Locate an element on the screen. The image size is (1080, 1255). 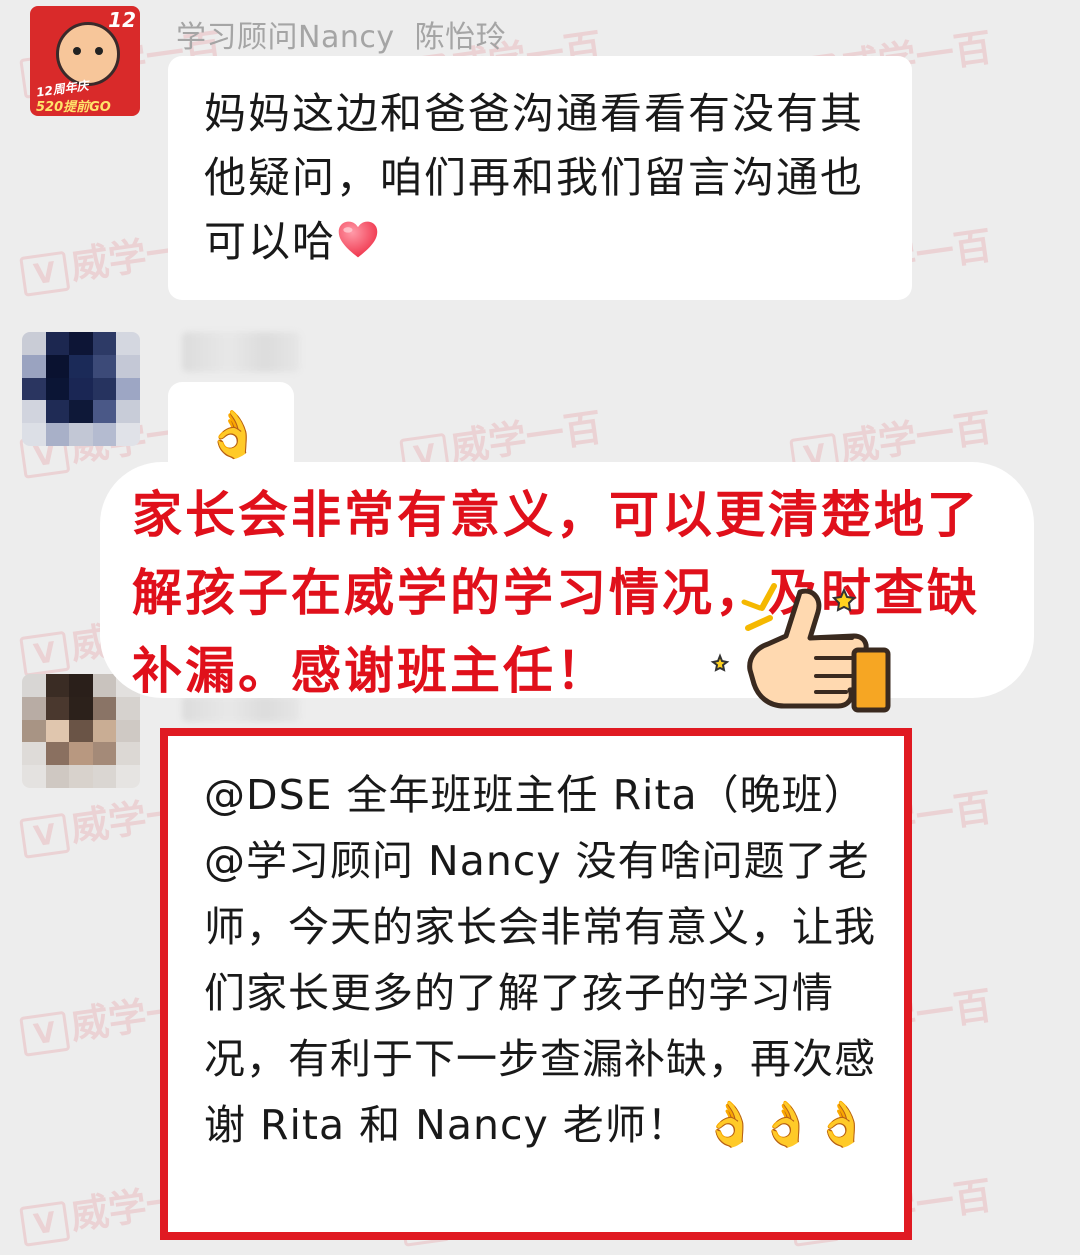
sender-avatar: 12 12周年庆 520提前GO is located at coordinates (85, 61).